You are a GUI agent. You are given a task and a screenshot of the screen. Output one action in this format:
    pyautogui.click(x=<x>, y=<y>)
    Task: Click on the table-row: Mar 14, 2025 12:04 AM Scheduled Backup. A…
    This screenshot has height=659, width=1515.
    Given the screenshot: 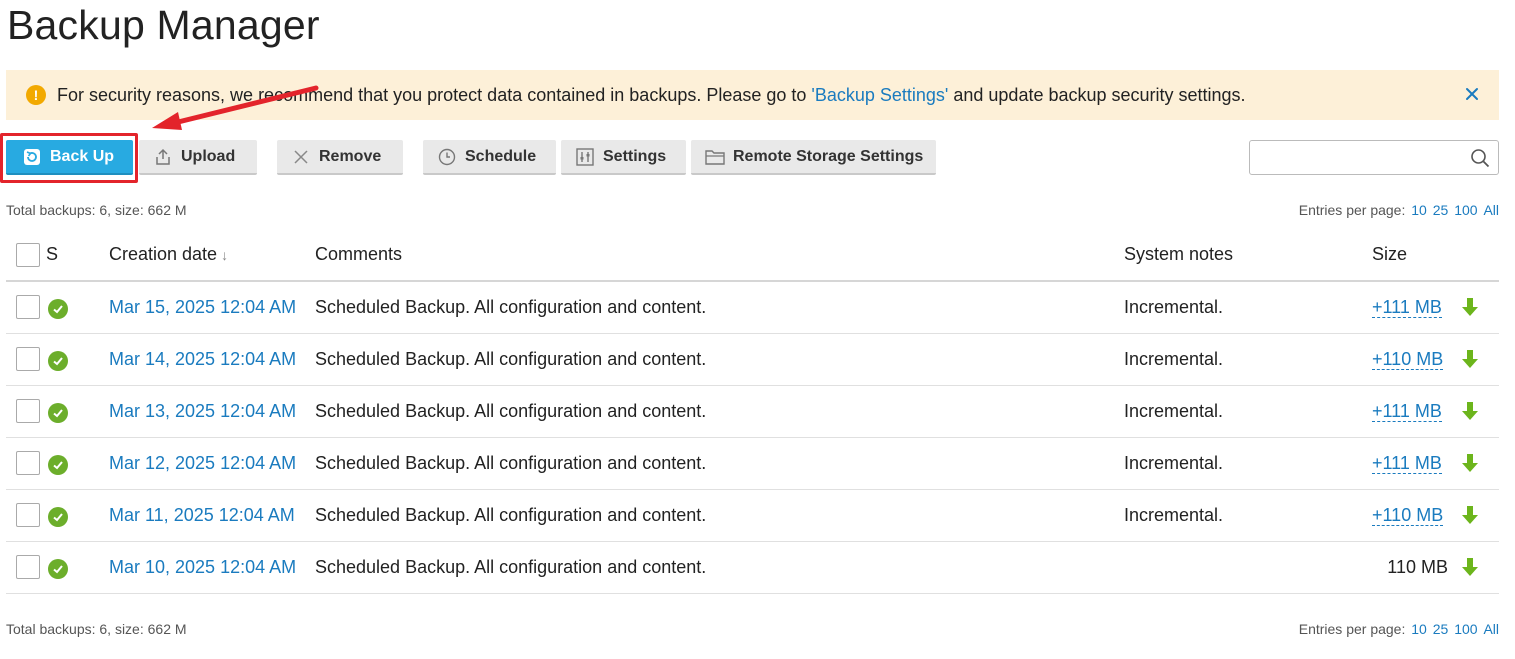 What is the action you would take?
    pyautogui.click(x=752, y=359)
    